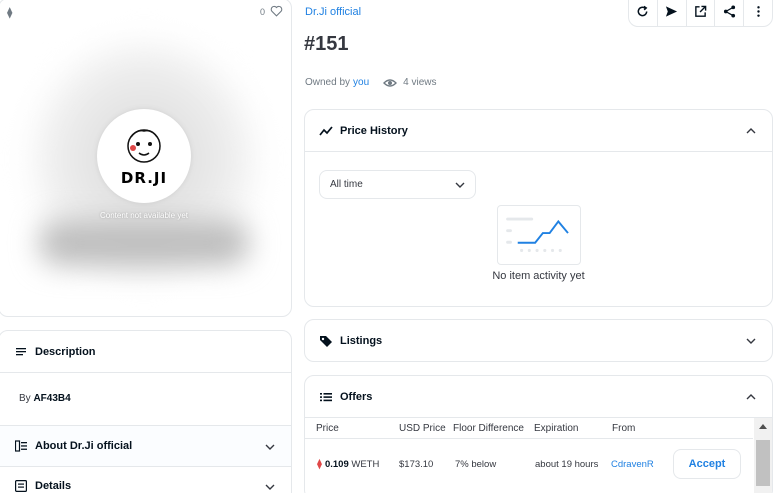 This screenshot has height=493, width=774. Describe the element at coordinates (422, 428) in the screenshot. I see `column-header-usd-price: USD Price` at that location.